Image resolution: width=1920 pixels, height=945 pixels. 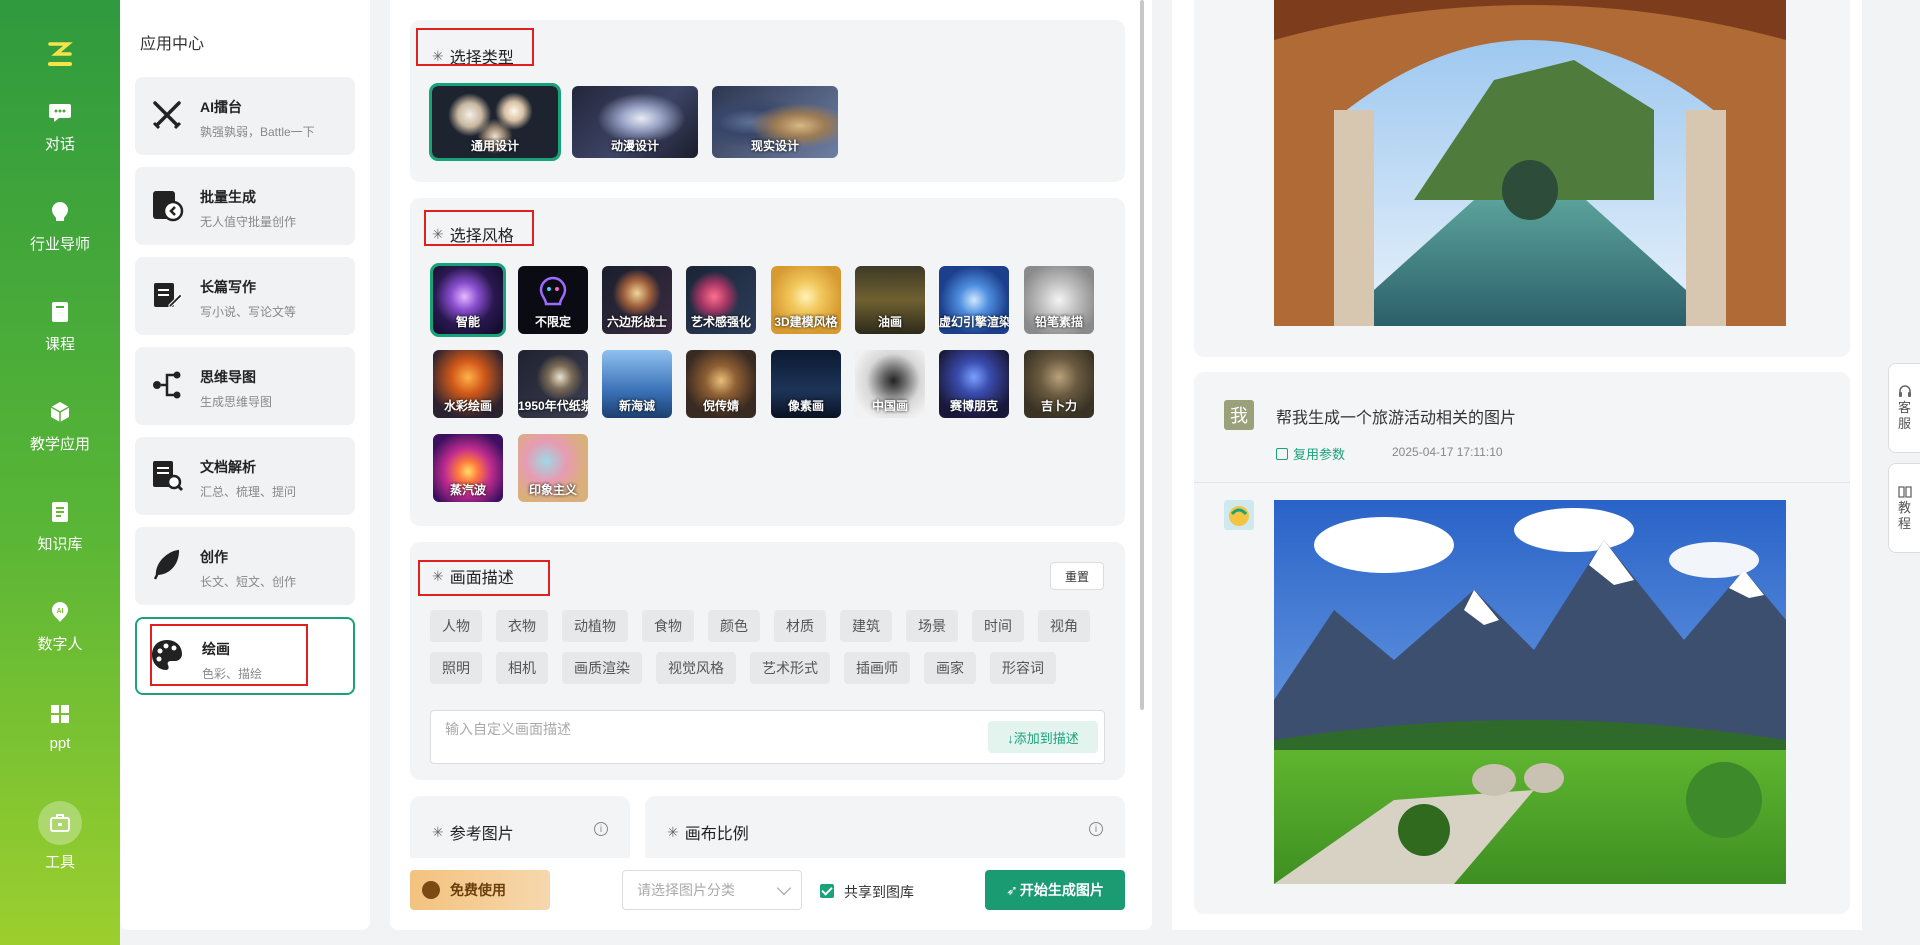 I want to click on tag-chip: 插画师, so click(x=877, y=668).